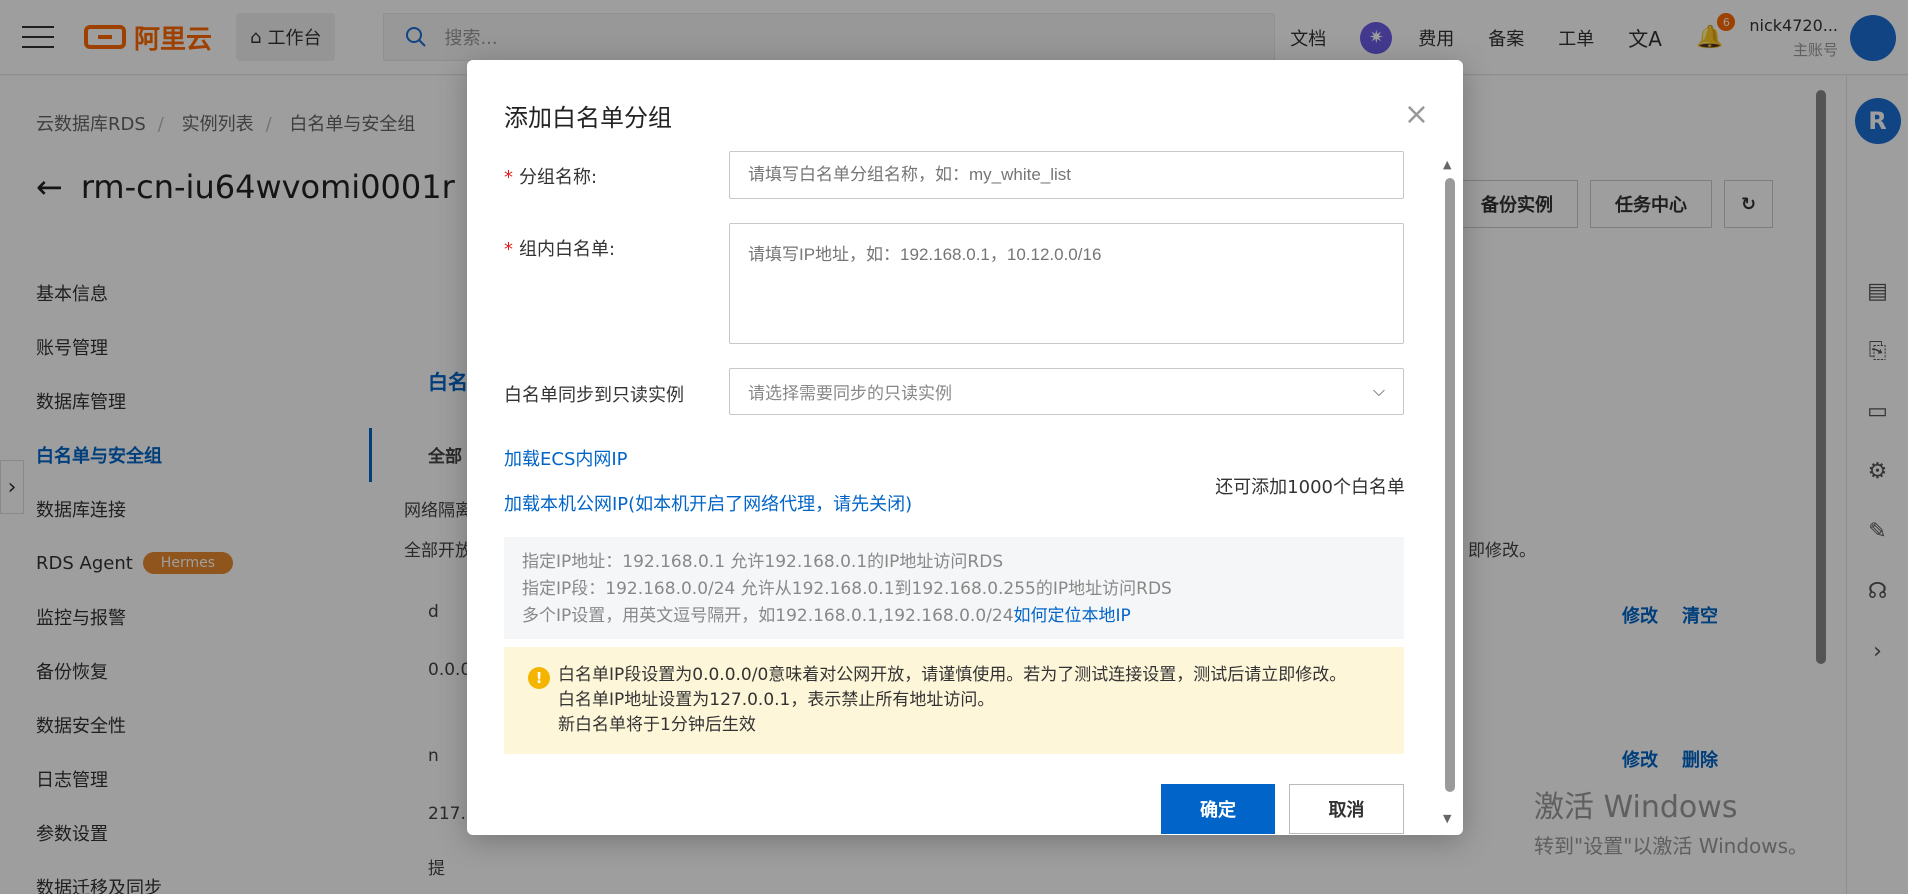  Describe the element at coordinates (657, 725) in the screenshot. I see `warning-line-3: 新白名单将于1分钟后生效` at that location.